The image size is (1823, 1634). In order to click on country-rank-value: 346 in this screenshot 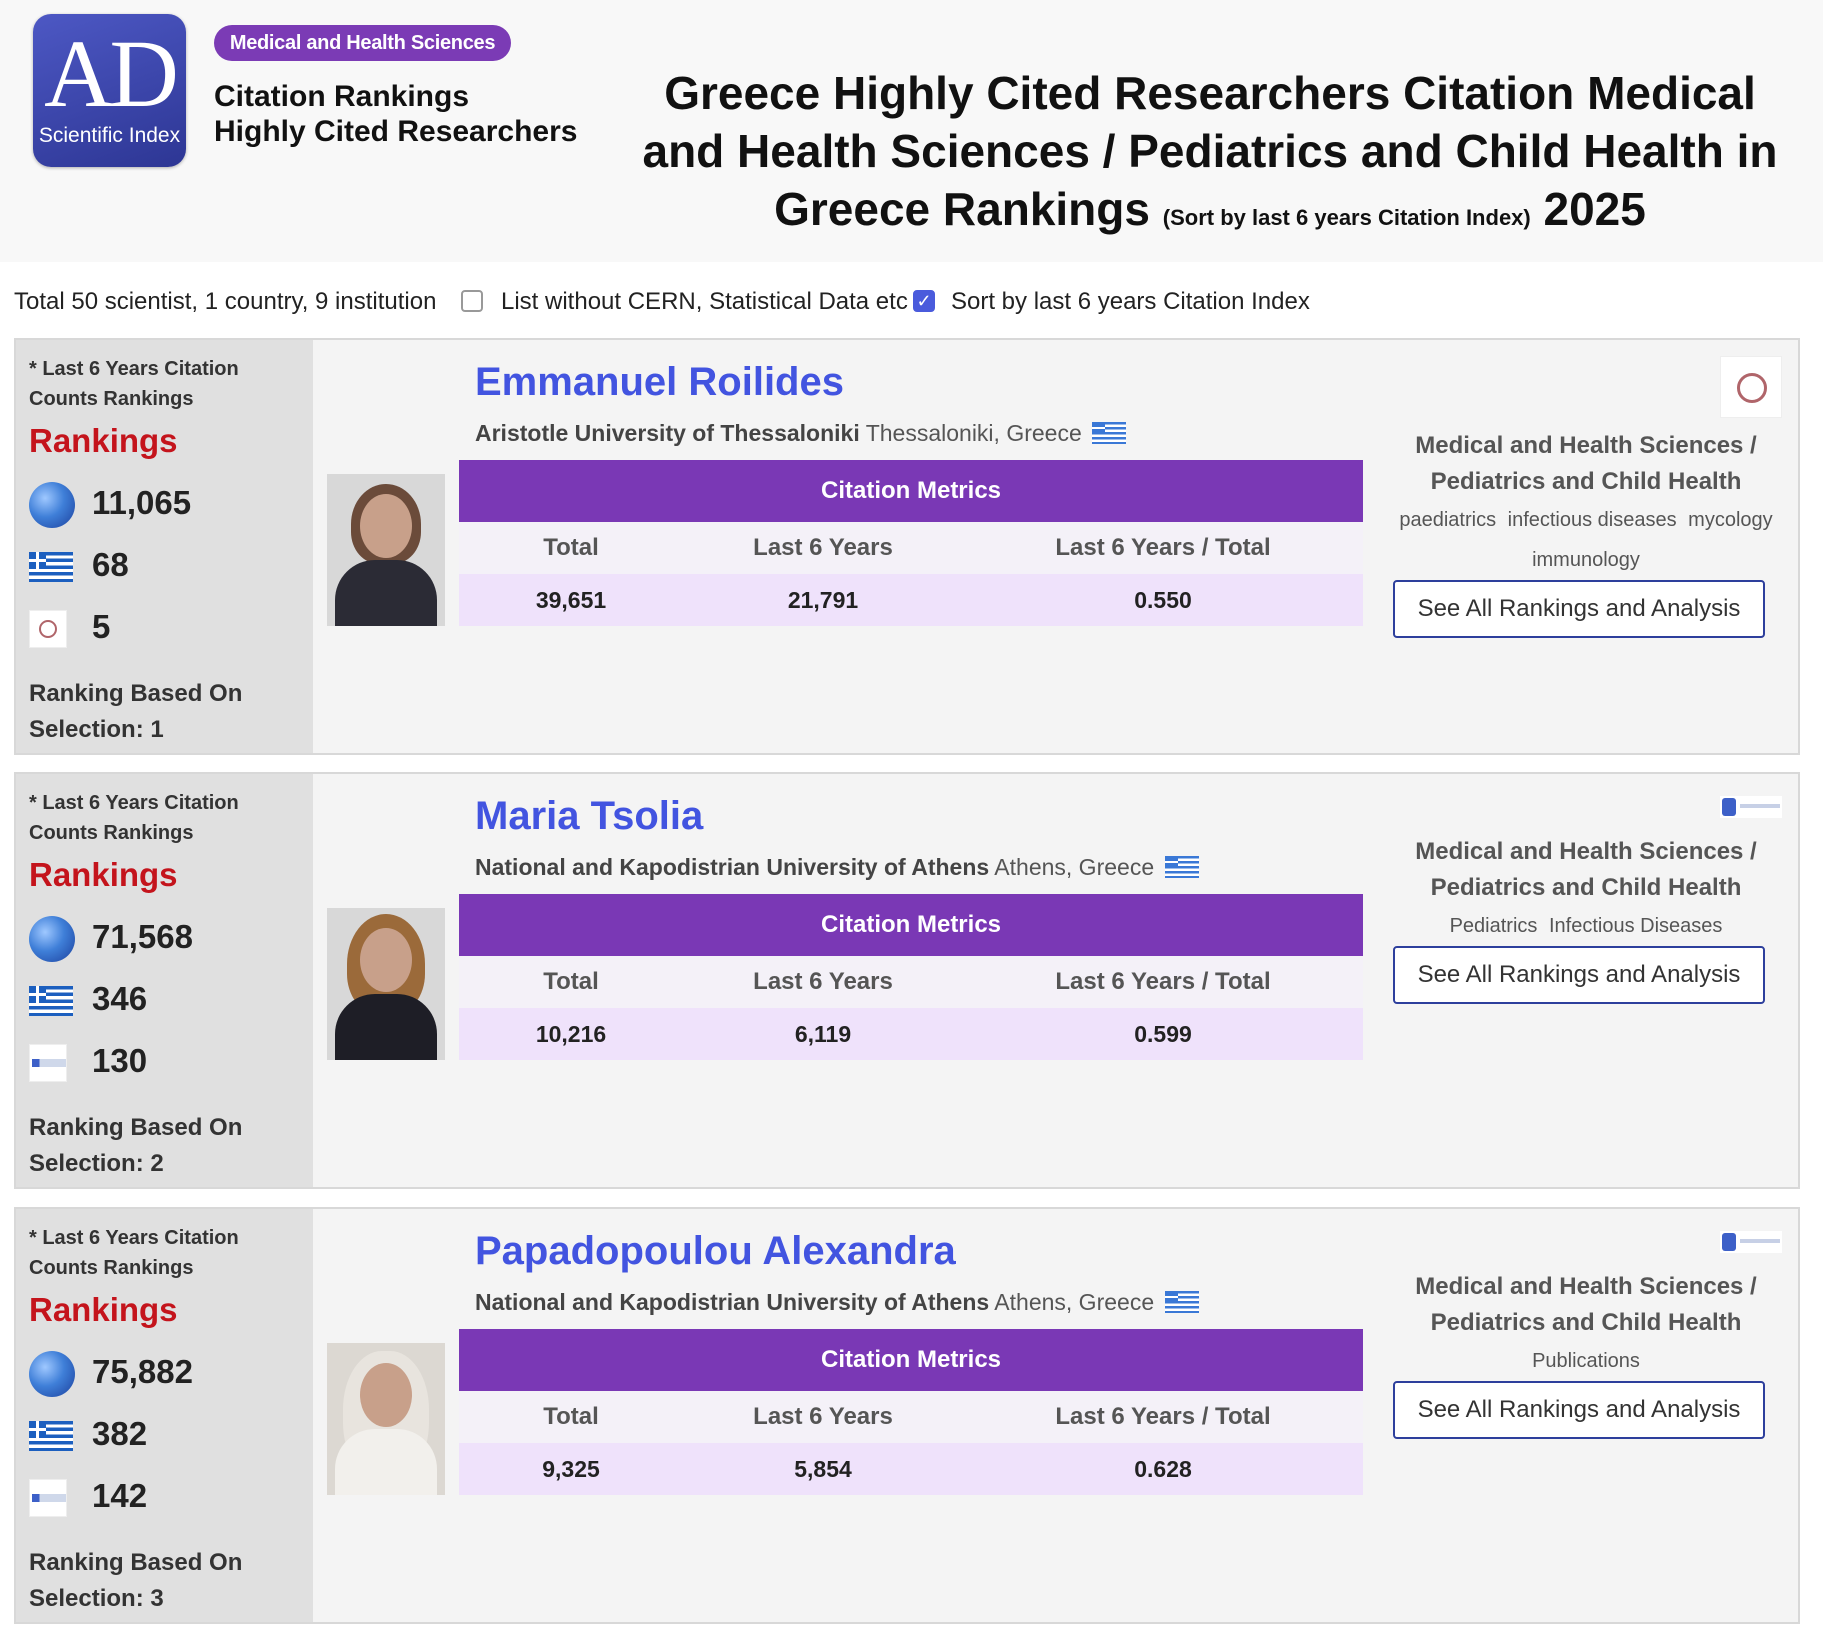, I will do `click(120, 998)`.